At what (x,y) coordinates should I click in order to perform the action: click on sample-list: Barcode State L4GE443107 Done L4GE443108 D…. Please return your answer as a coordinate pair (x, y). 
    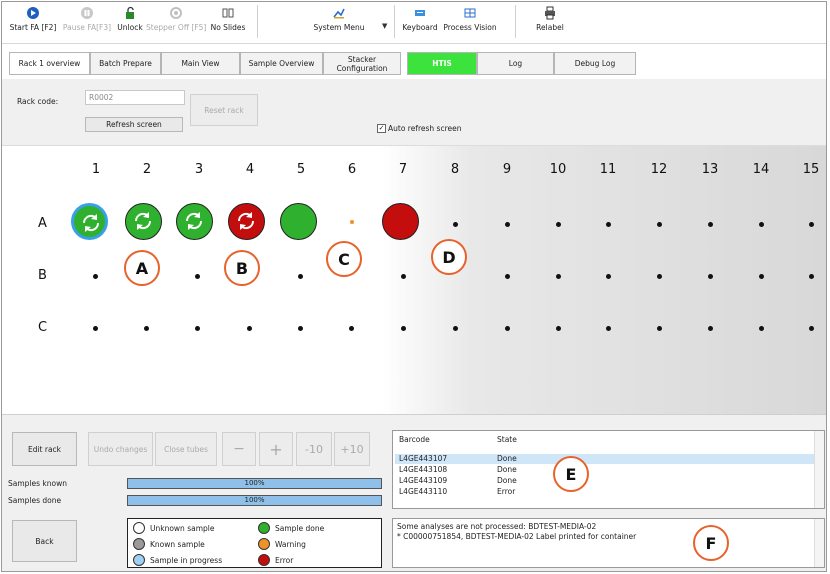
    Looking at the image, I should click on (608, 469).